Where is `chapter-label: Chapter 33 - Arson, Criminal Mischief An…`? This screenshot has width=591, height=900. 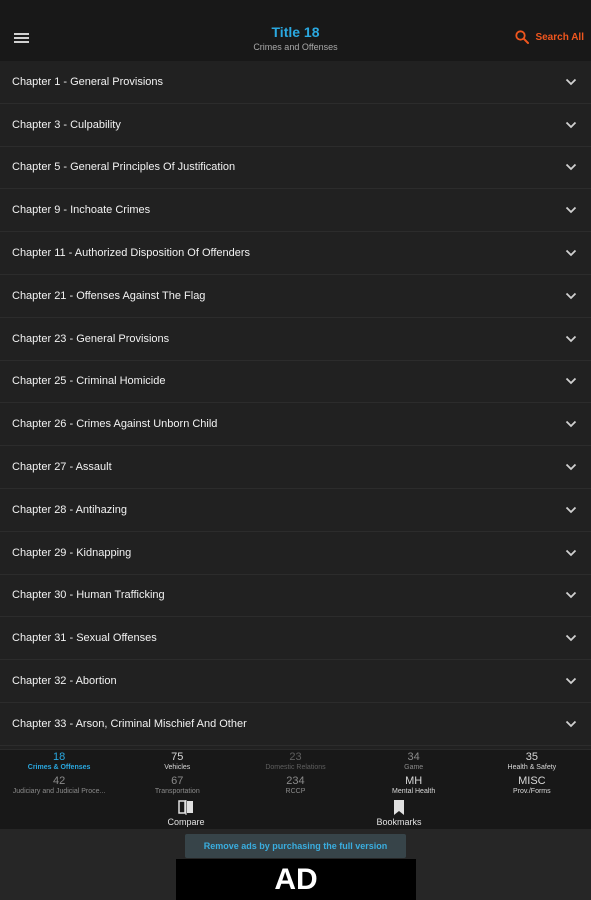 chapter-label: Chapter 33 - Arson, Criminal Mischief An… is located at coordinates (129, 723).